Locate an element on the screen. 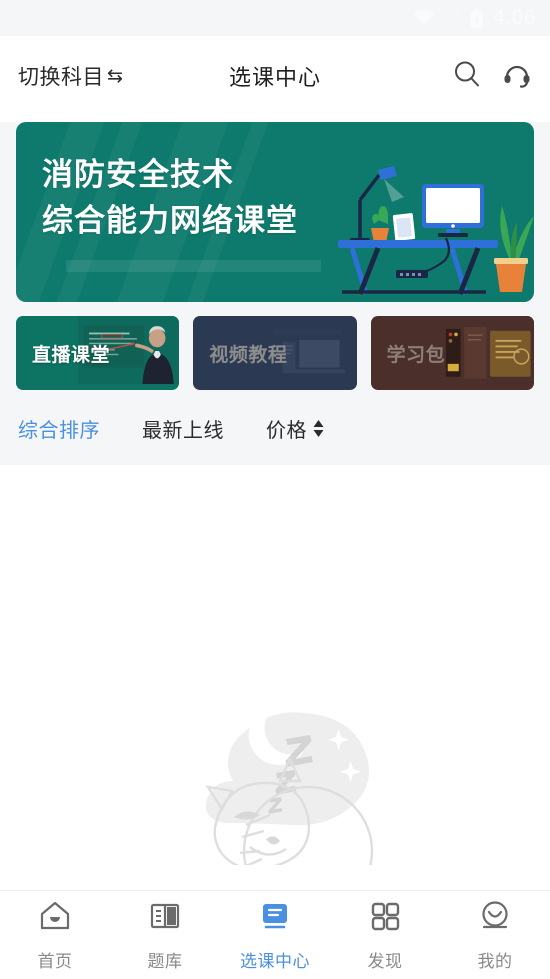 The height and width of the screenshot is (979, 550). desk-workspace-illustration is located at coordinates (436, 230).